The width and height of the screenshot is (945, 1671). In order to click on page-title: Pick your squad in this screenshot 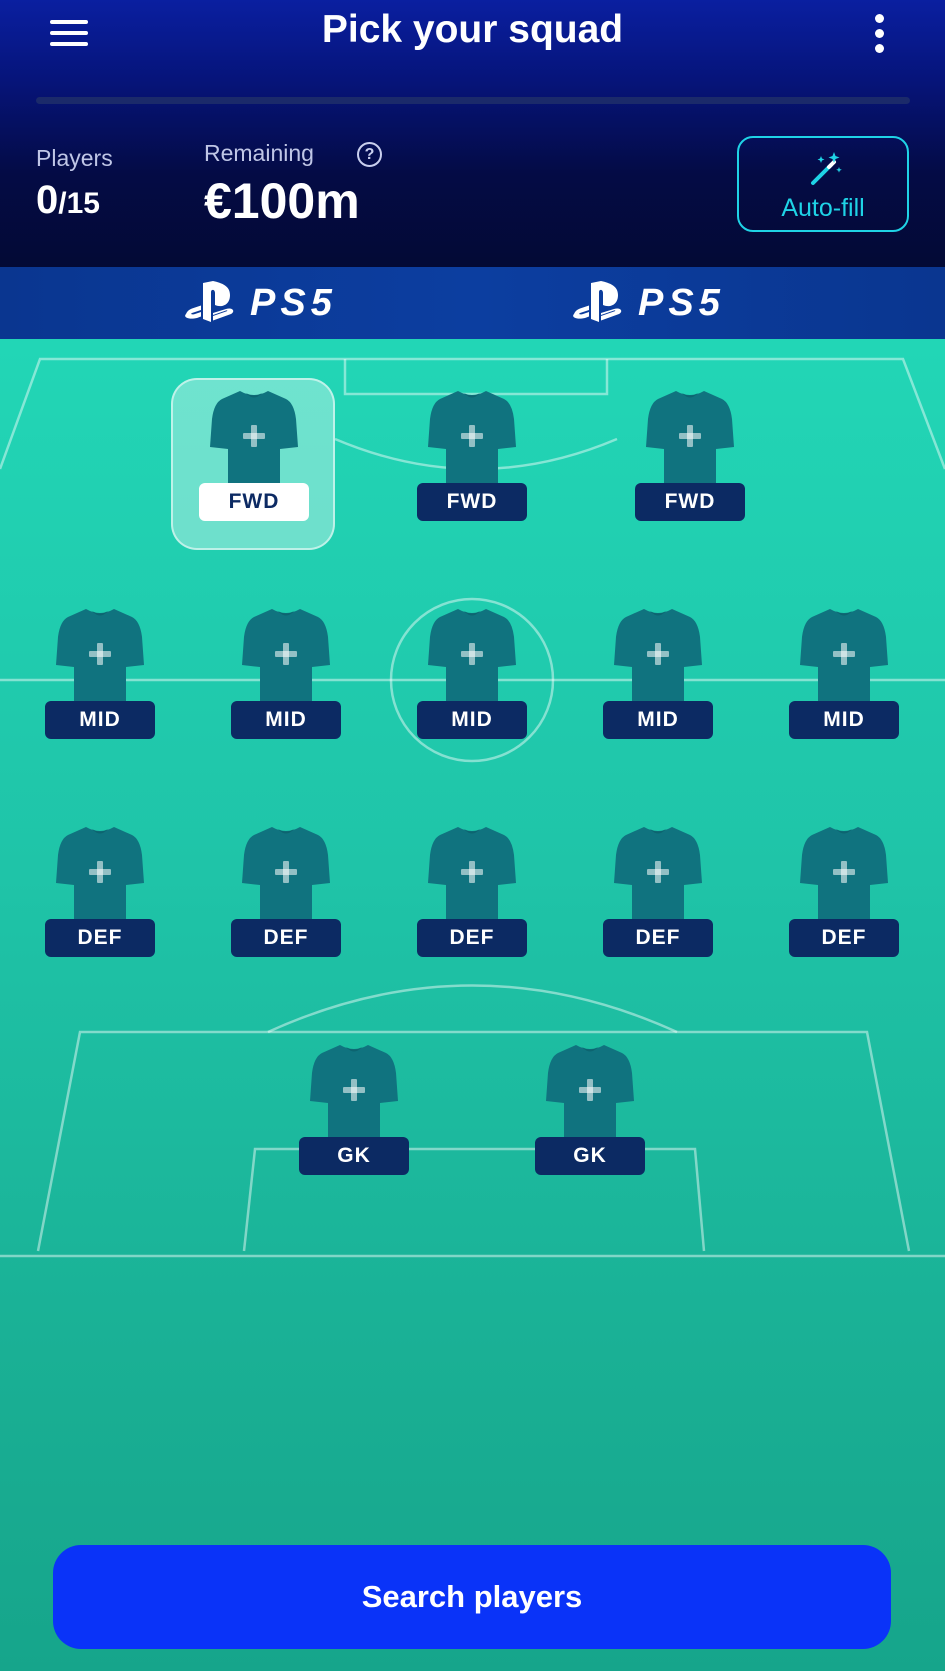, I will do `click(472, 29)`.